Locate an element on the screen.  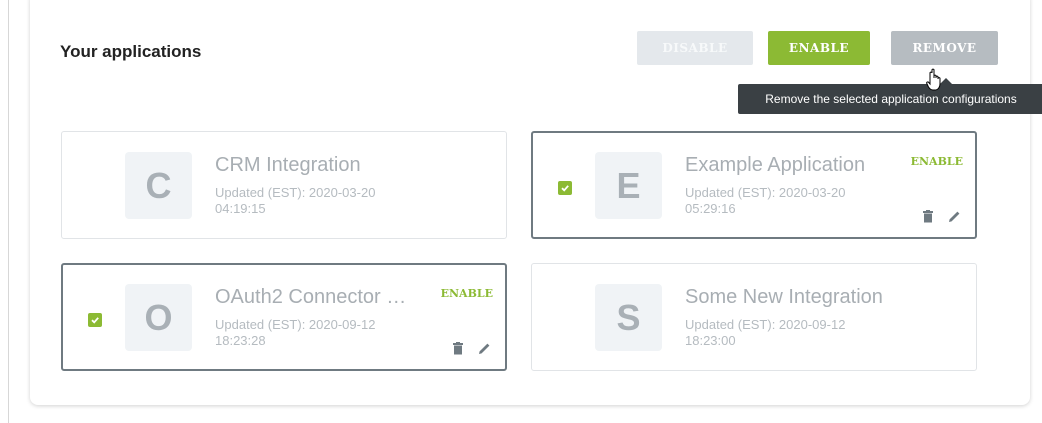
panel-title: Your applications is located at coordinates (131, 51).